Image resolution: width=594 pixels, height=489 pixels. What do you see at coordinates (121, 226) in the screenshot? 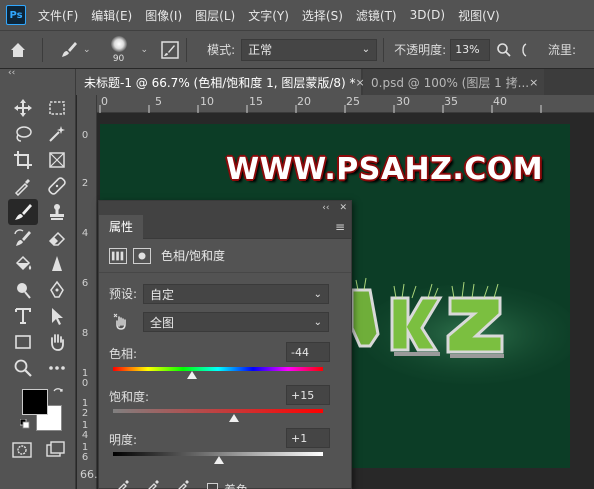
I see `tab-properties: 属性` at bounding box center [121, 226].